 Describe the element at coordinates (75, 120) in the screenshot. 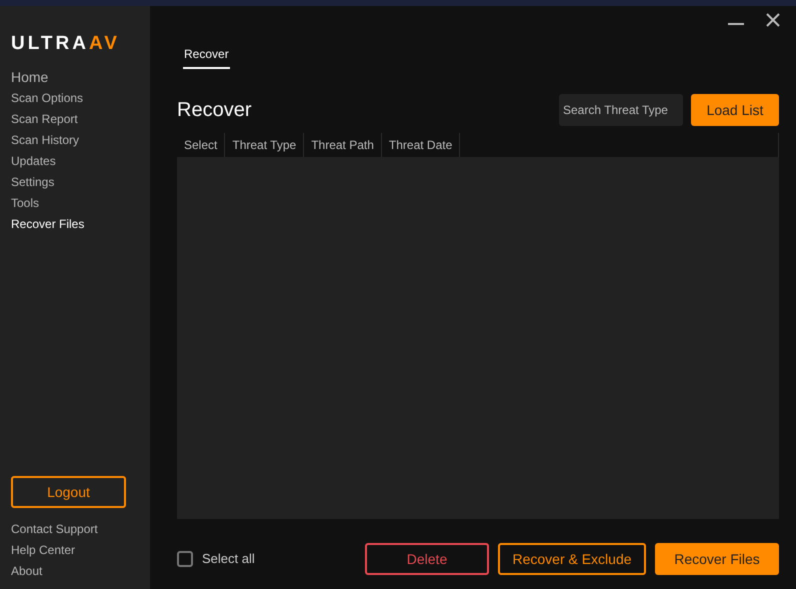

I see `sidebar-item: Scan Report` at that location.